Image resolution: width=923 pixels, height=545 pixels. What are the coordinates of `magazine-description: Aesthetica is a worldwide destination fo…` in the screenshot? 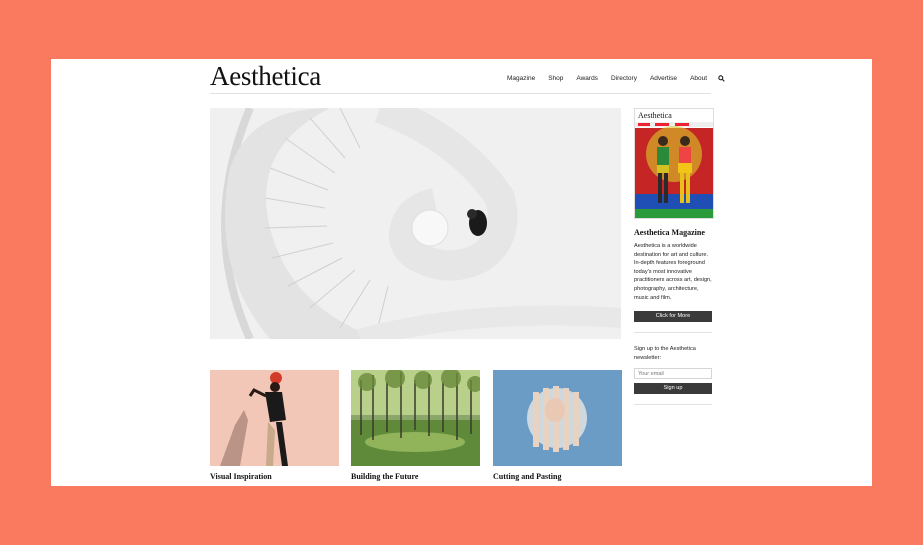 It's located at (673, 272).